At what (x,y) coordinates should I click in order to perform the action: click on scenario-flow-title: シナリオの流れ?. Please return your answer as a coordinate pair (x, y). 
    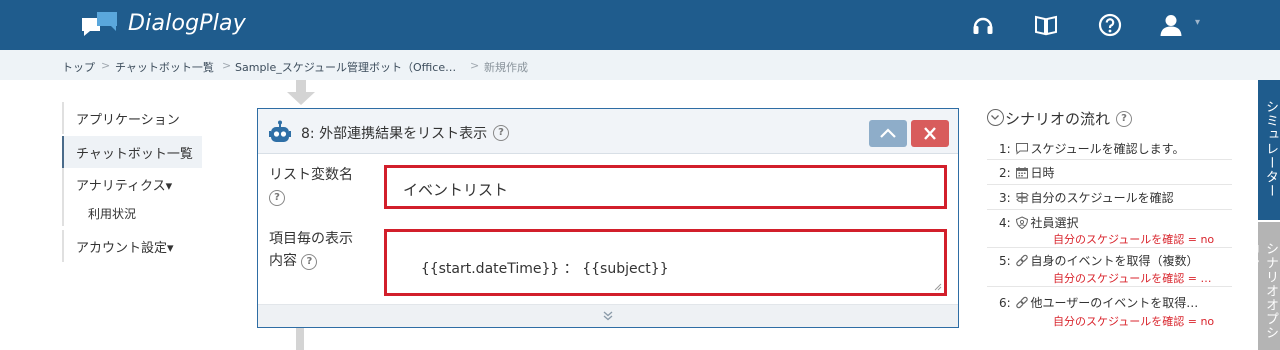
    Looking at the image, I should click on (1060, 118).